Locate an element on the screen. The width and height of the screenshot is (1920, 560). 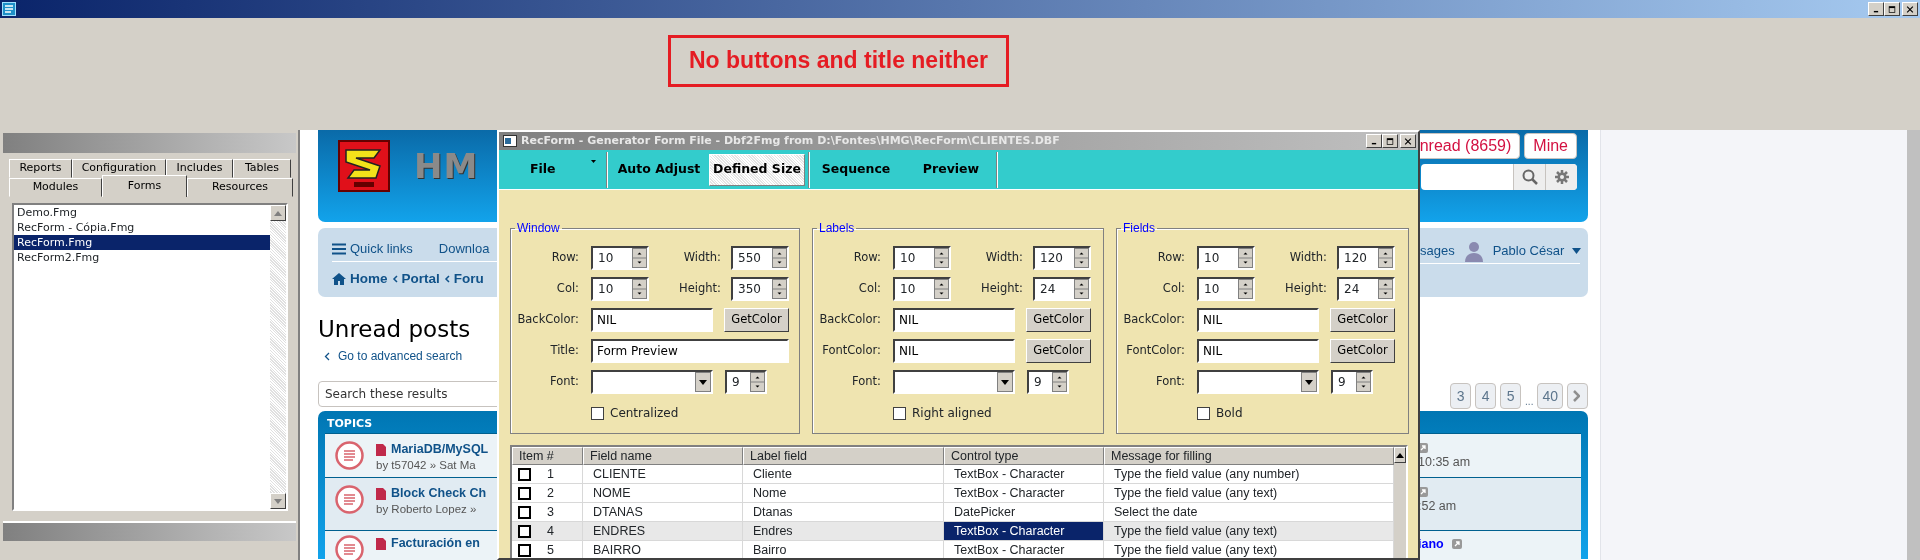
list-item: RecForm.Fmg is located at coordinates (142, 242).